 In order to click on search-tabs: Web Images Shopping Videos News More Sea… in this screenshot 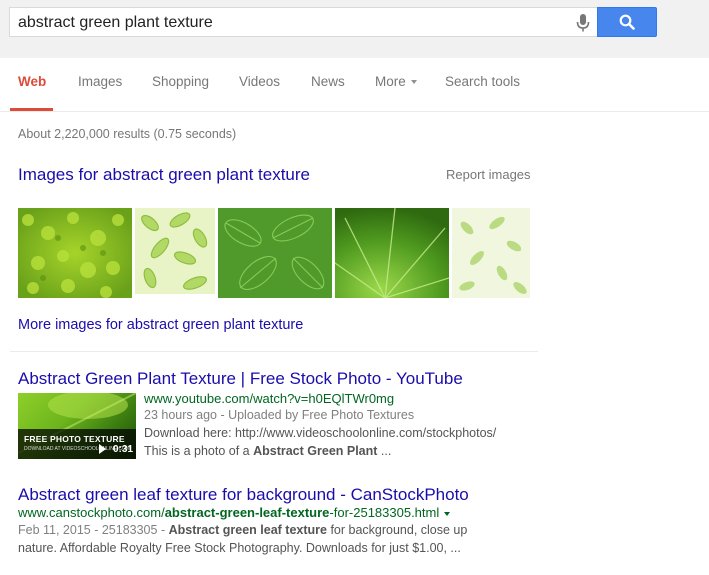, I will do `click(354, 85)`.